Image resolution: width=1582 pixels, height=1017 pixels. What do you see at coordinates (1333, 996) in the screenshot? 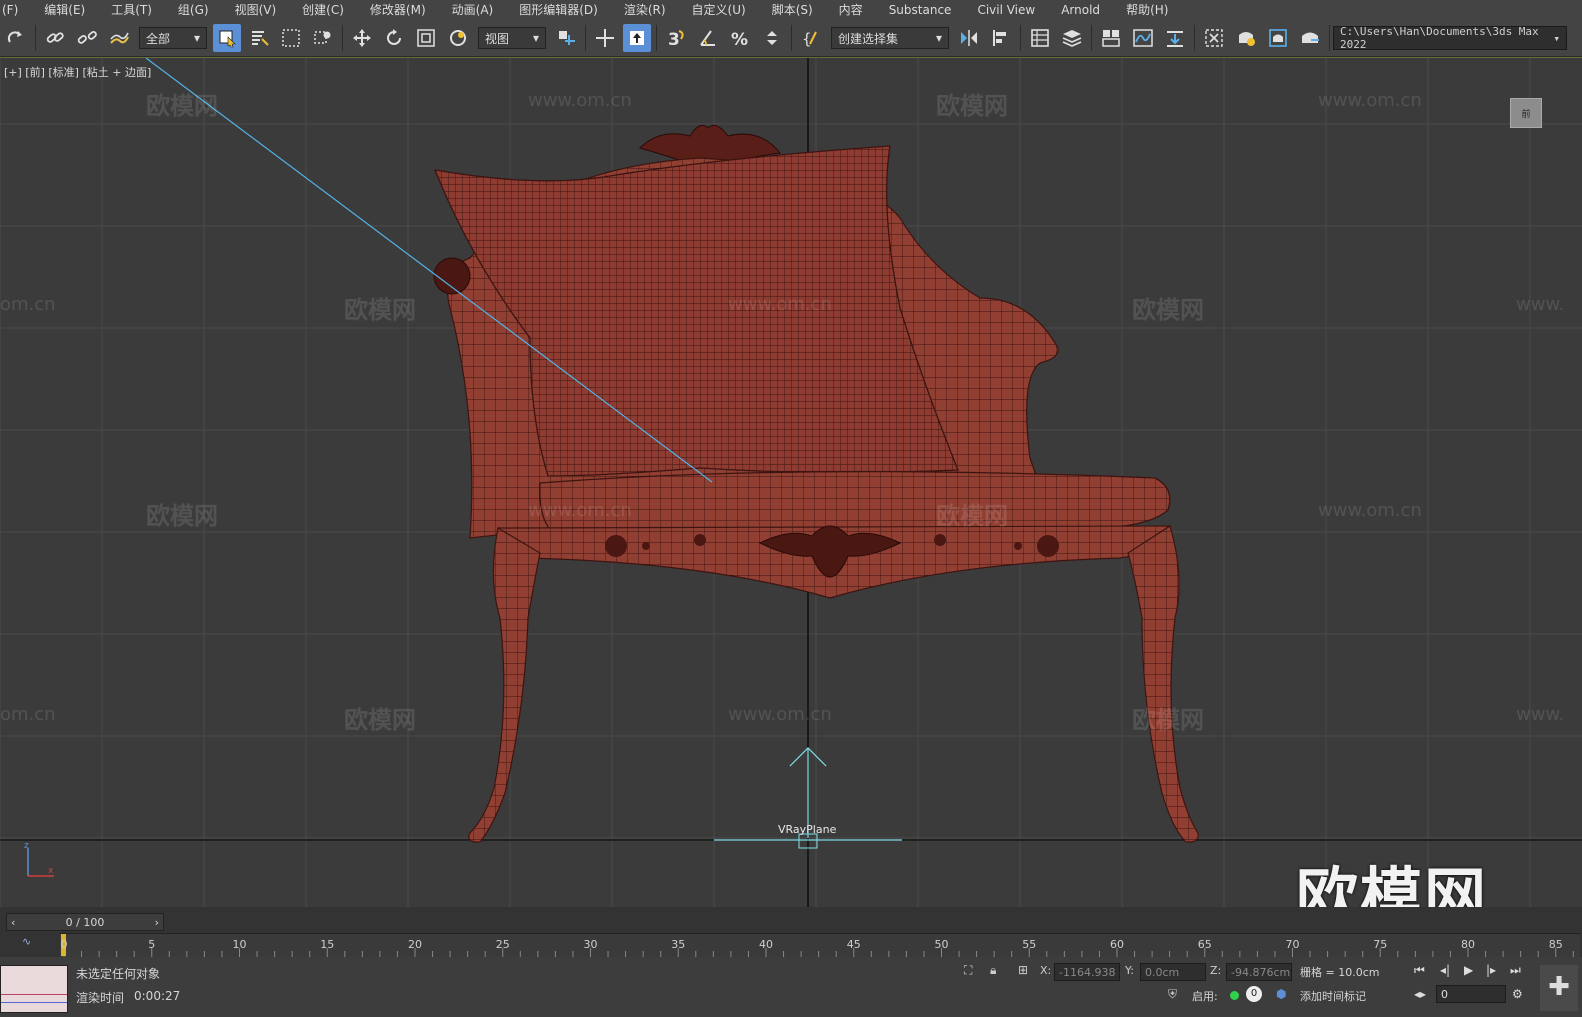
I see `add-time-tag: 添加时间标记` at bounding box center [1333, 996].